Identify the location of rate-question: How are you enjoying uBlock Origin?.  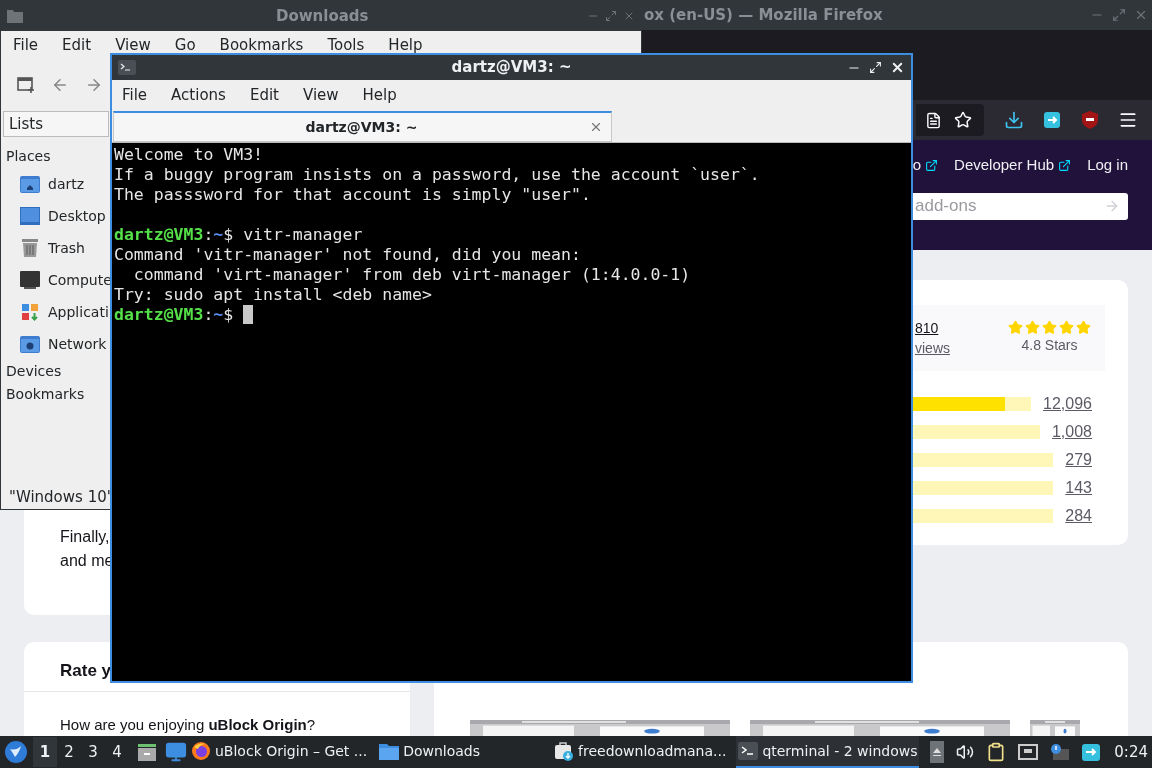
(188, 724).